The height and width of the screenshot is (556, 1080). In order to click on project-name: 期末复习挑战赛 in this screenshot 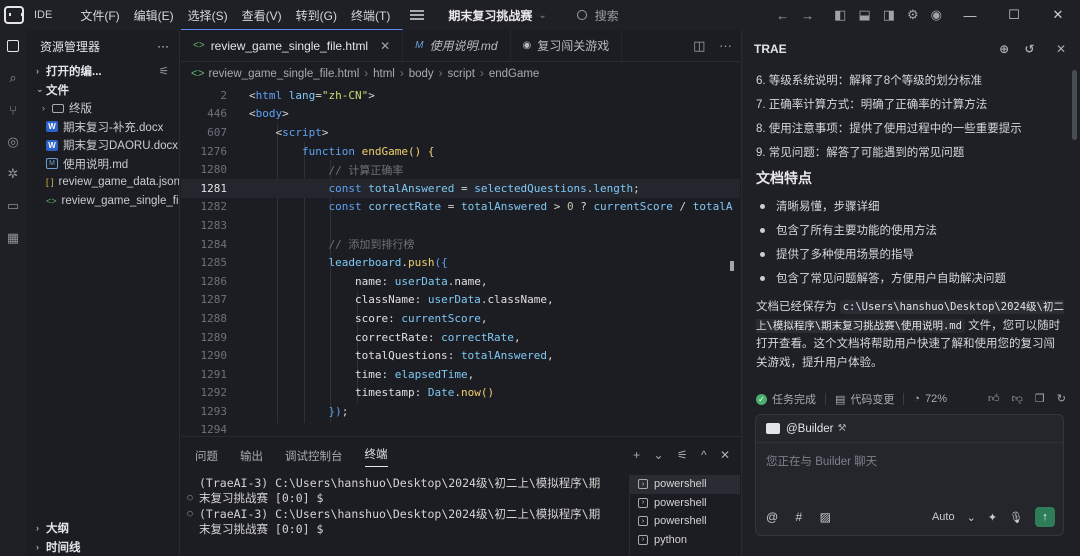, I will do `click(490, 15)`.